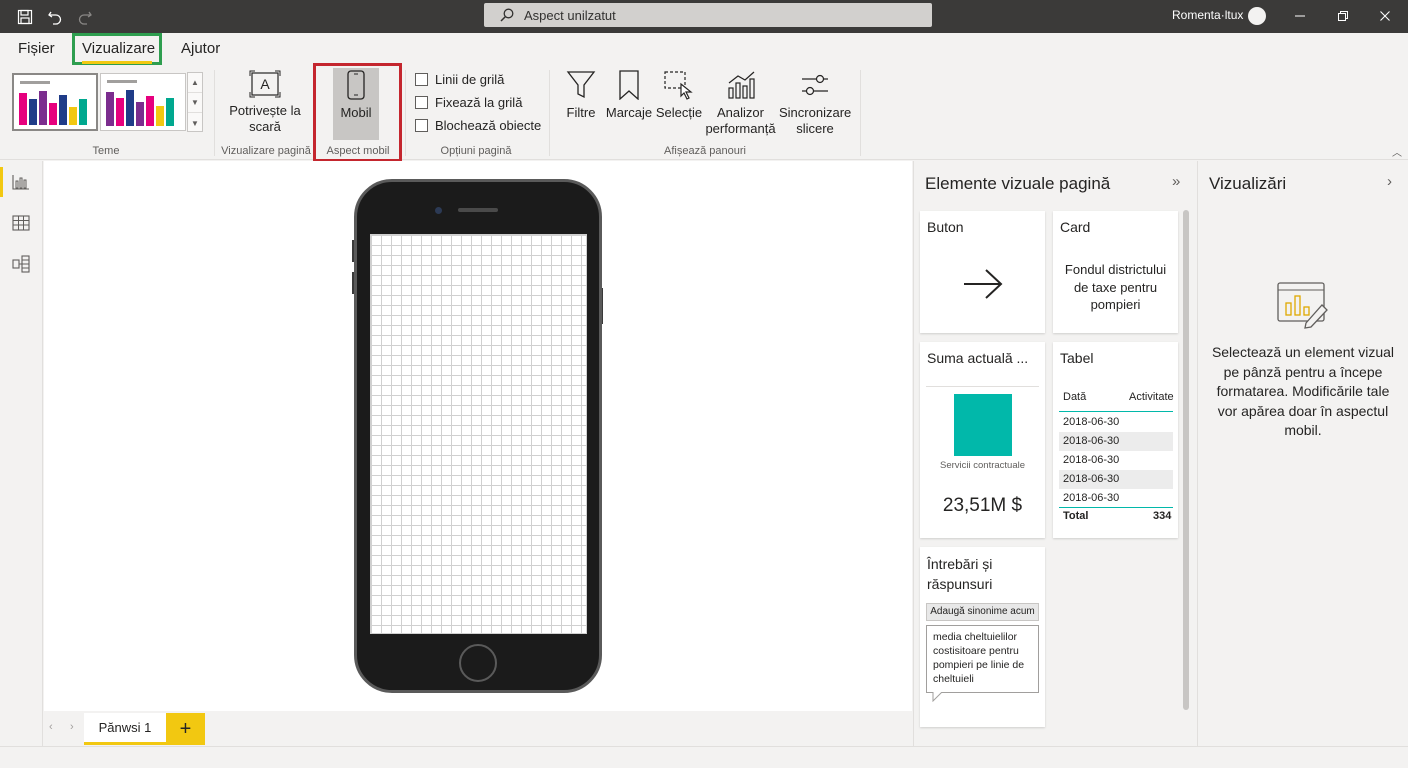  What do you see at coordinates (265, 102) in the screenshot?
I see `fit-to-page-button: A Potrivește la scară` at bounding box center [265, 102].